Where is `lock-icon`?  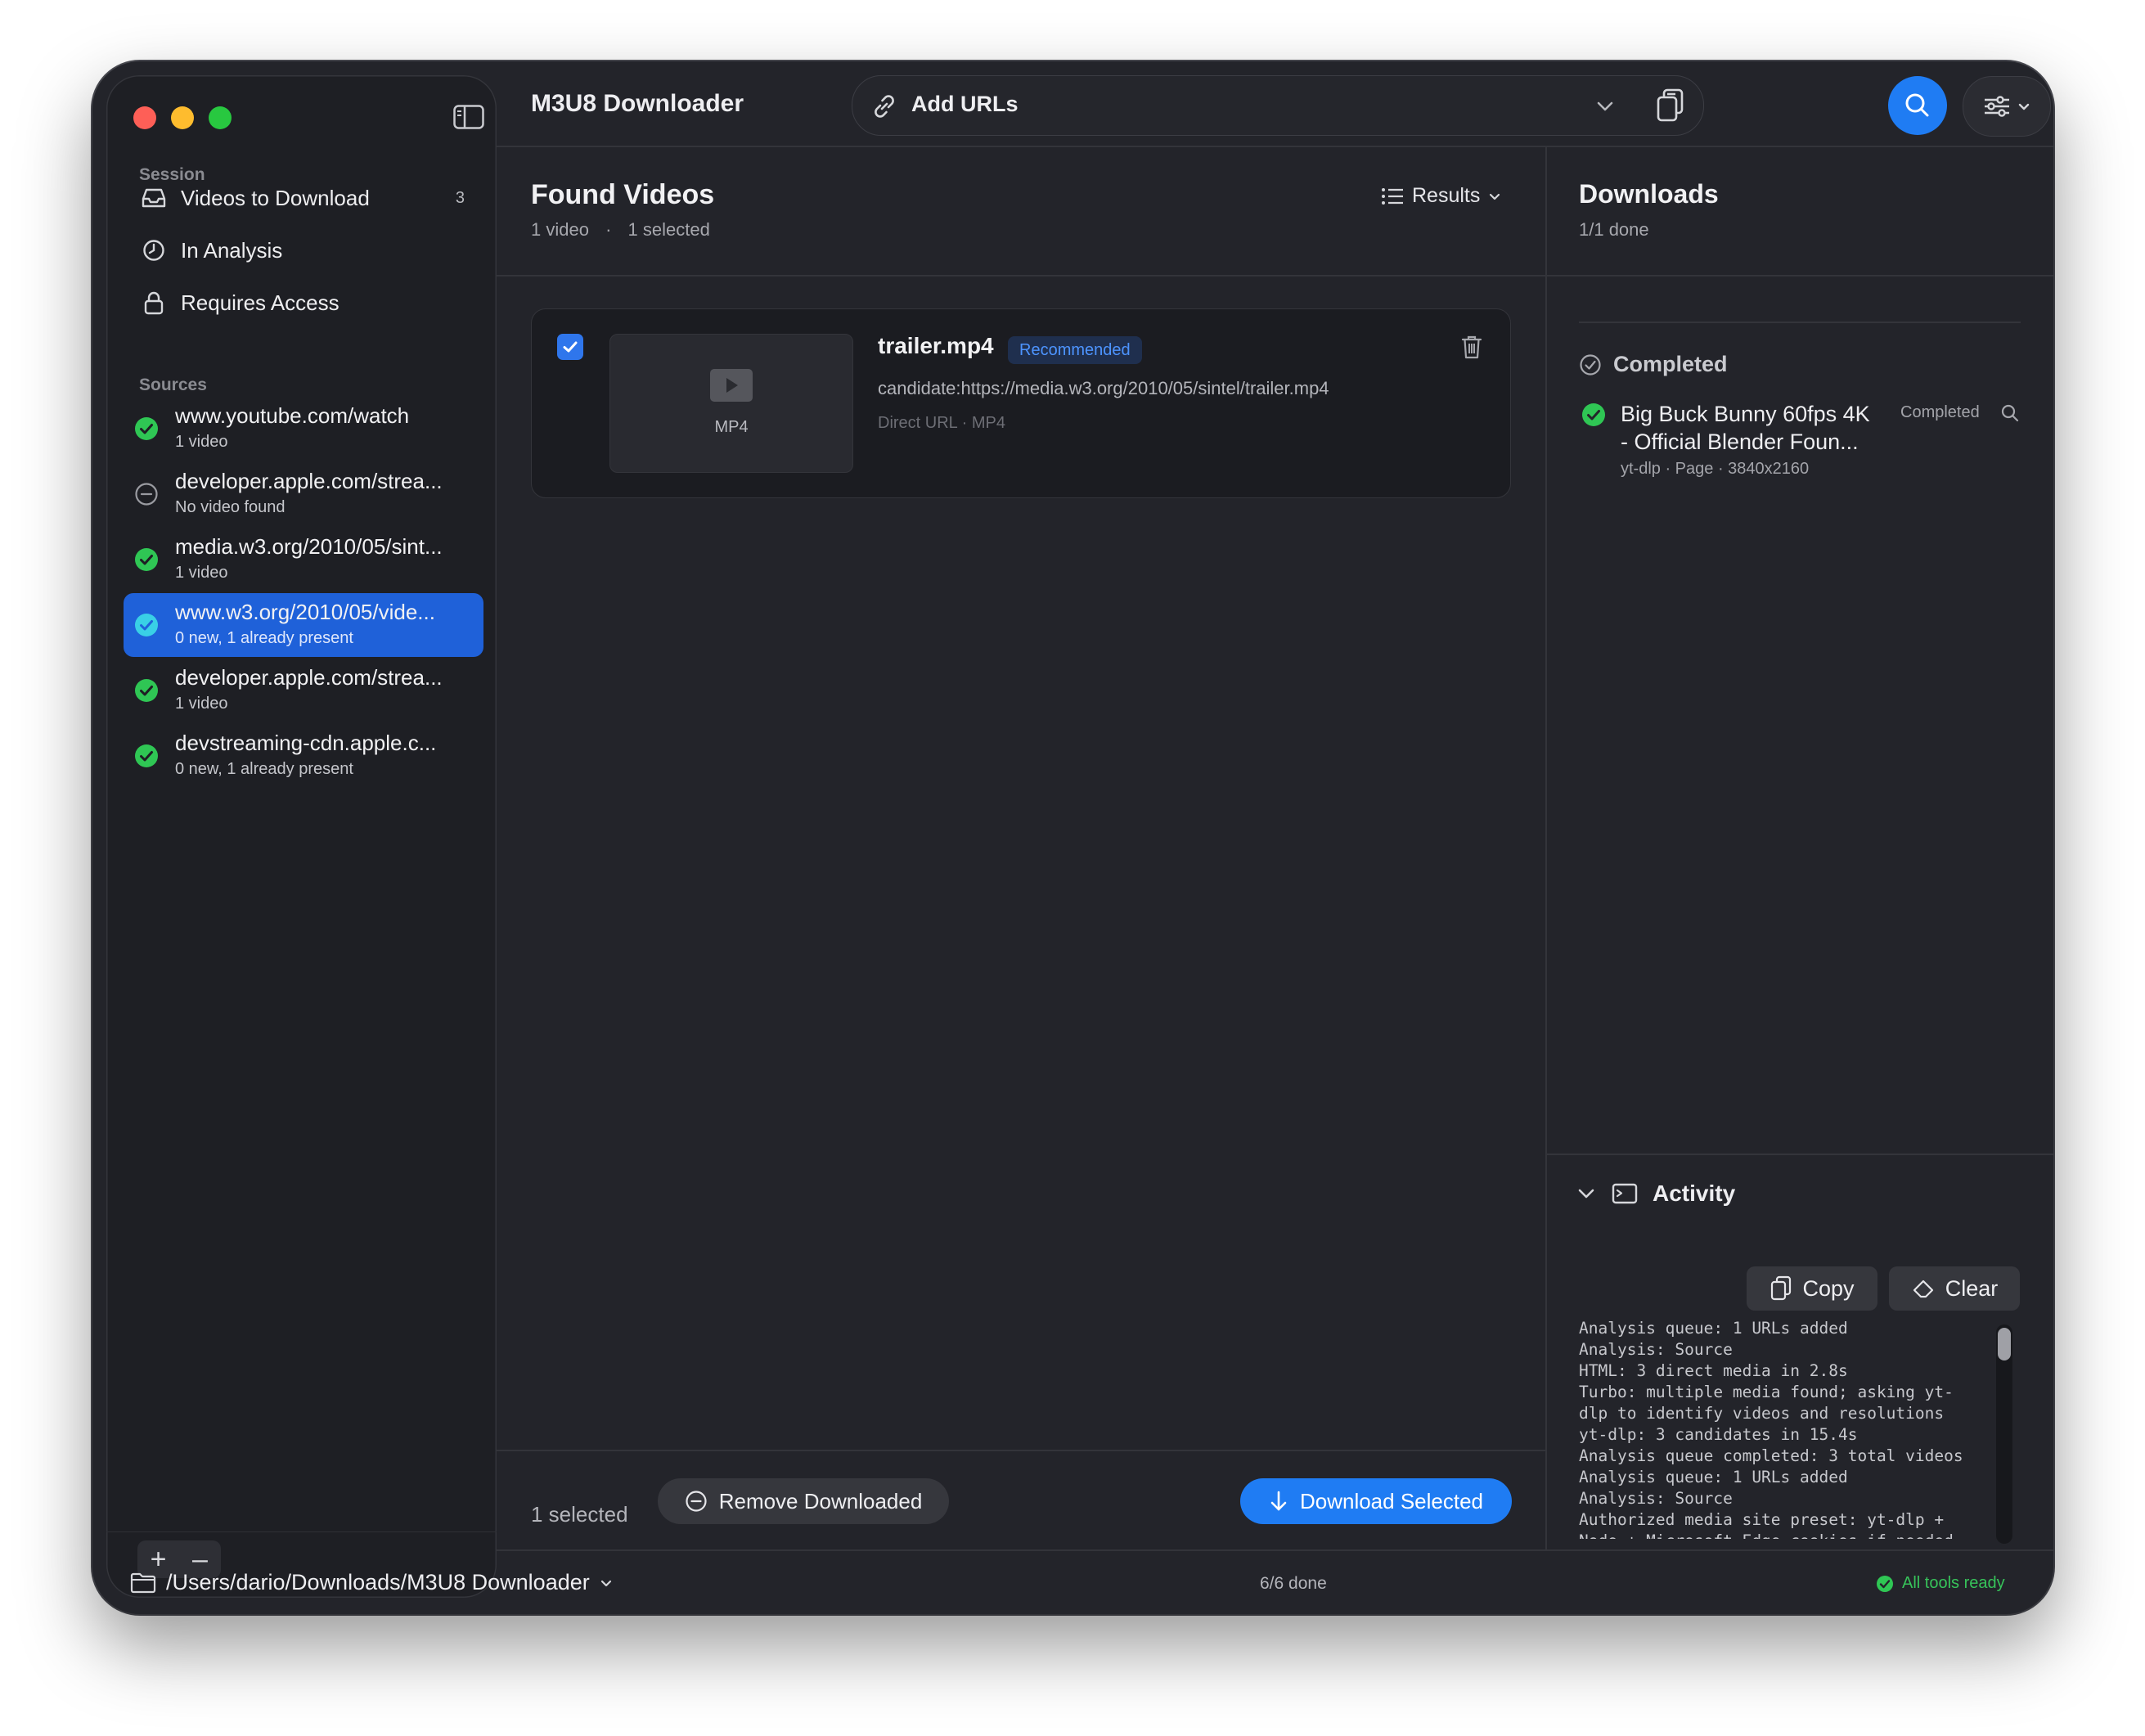 lock-icon is located at coordinates (154, 303).